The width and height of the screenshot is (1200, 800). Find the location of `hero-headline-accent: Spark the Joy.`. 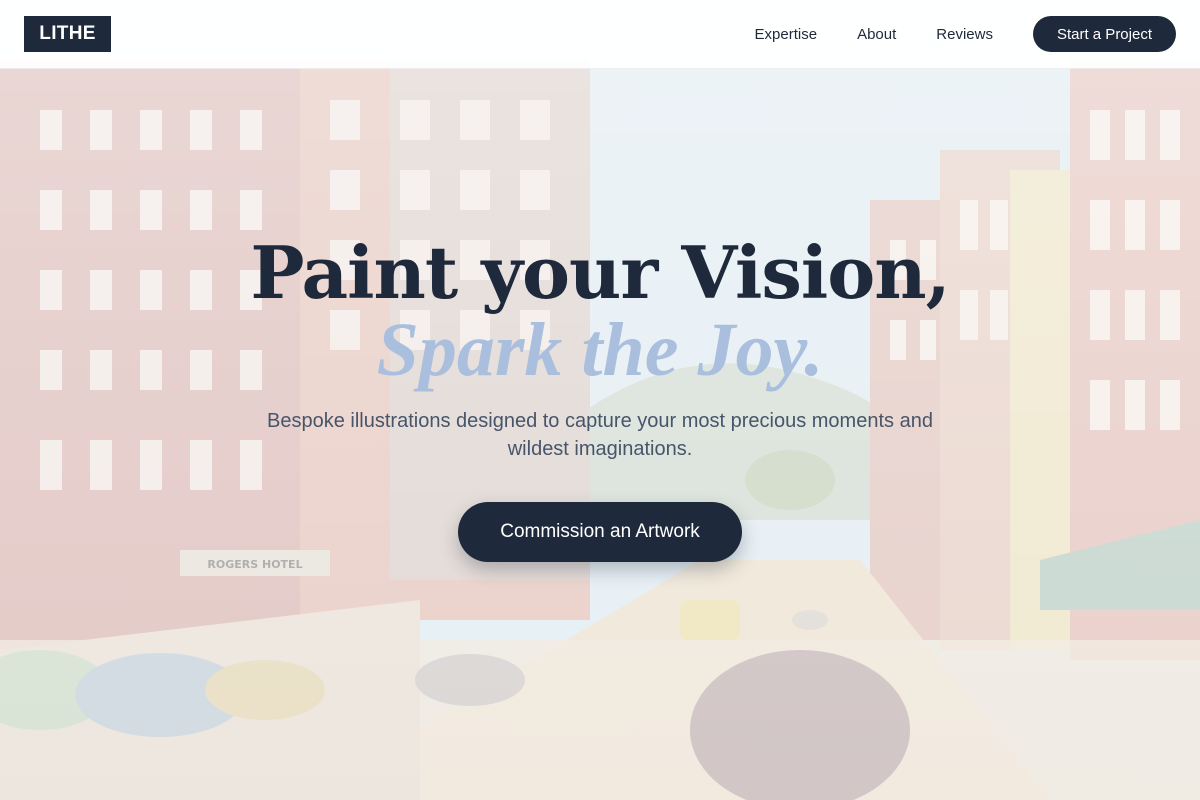

hero-headline-accent: Spark the Joy. is located at coordinates (600, 350).